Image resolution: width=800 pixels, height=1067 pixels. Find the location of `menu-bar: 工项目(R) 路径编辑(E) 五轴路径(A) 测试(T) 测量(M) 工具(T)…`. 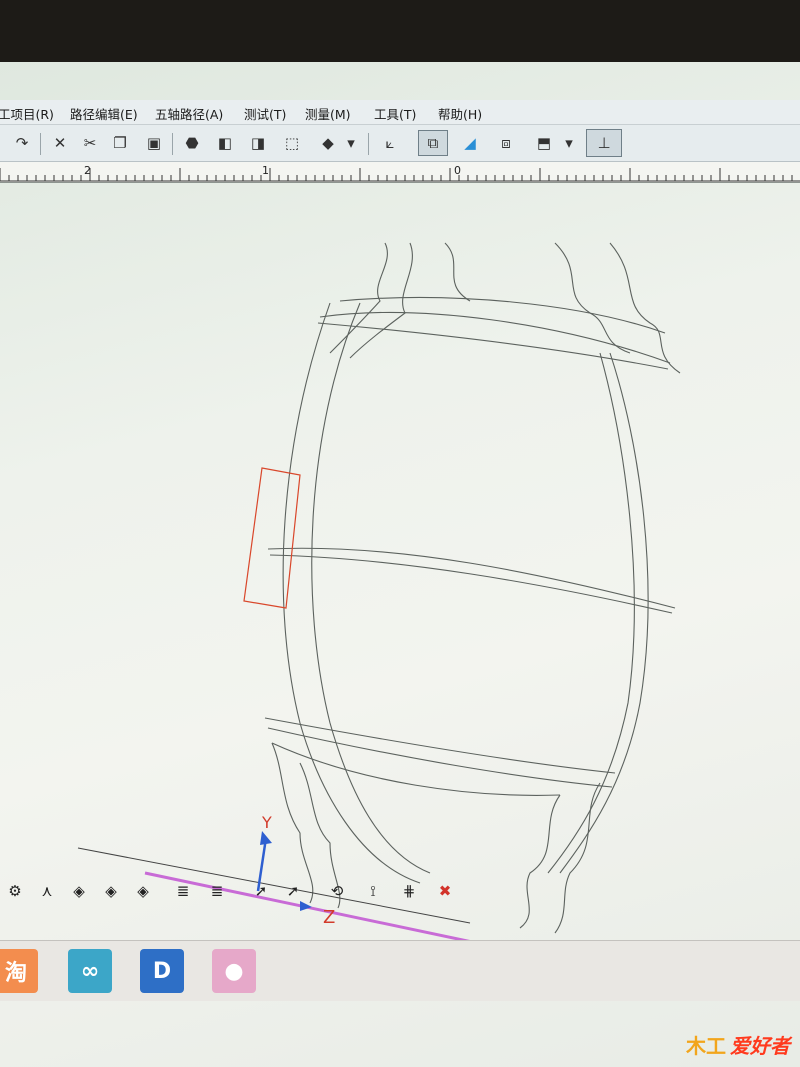

menu-bar: 工项目(R) 路径编辑(E) 五轴路径(A) 测试(T) 测量(M) 工具(T)… is located at coordinates (400, 112).